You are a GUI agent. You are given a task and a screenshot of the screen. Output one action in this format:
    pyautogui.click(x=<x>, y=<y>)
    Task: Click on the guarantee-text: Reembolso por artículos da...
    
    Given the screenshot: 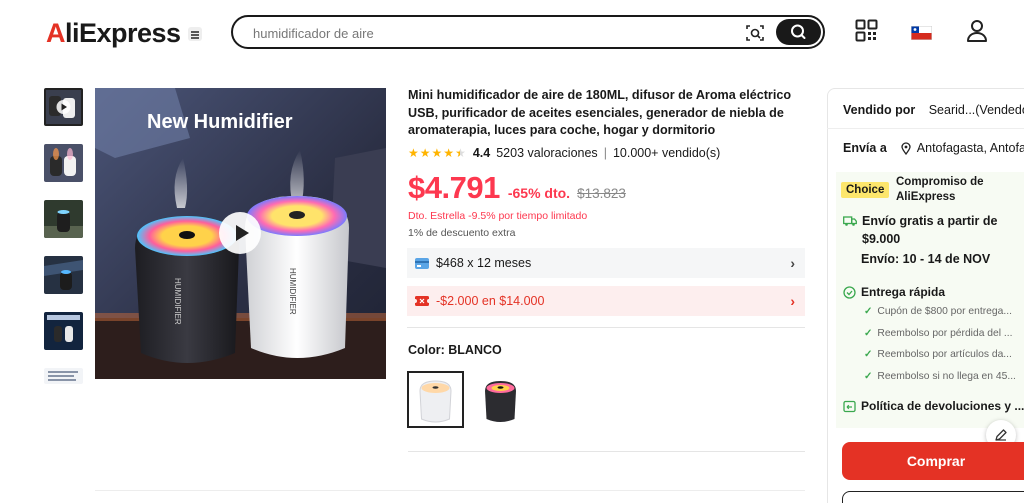 What is the action you would take?
    pyautogui.click(x=944, y=355)
    